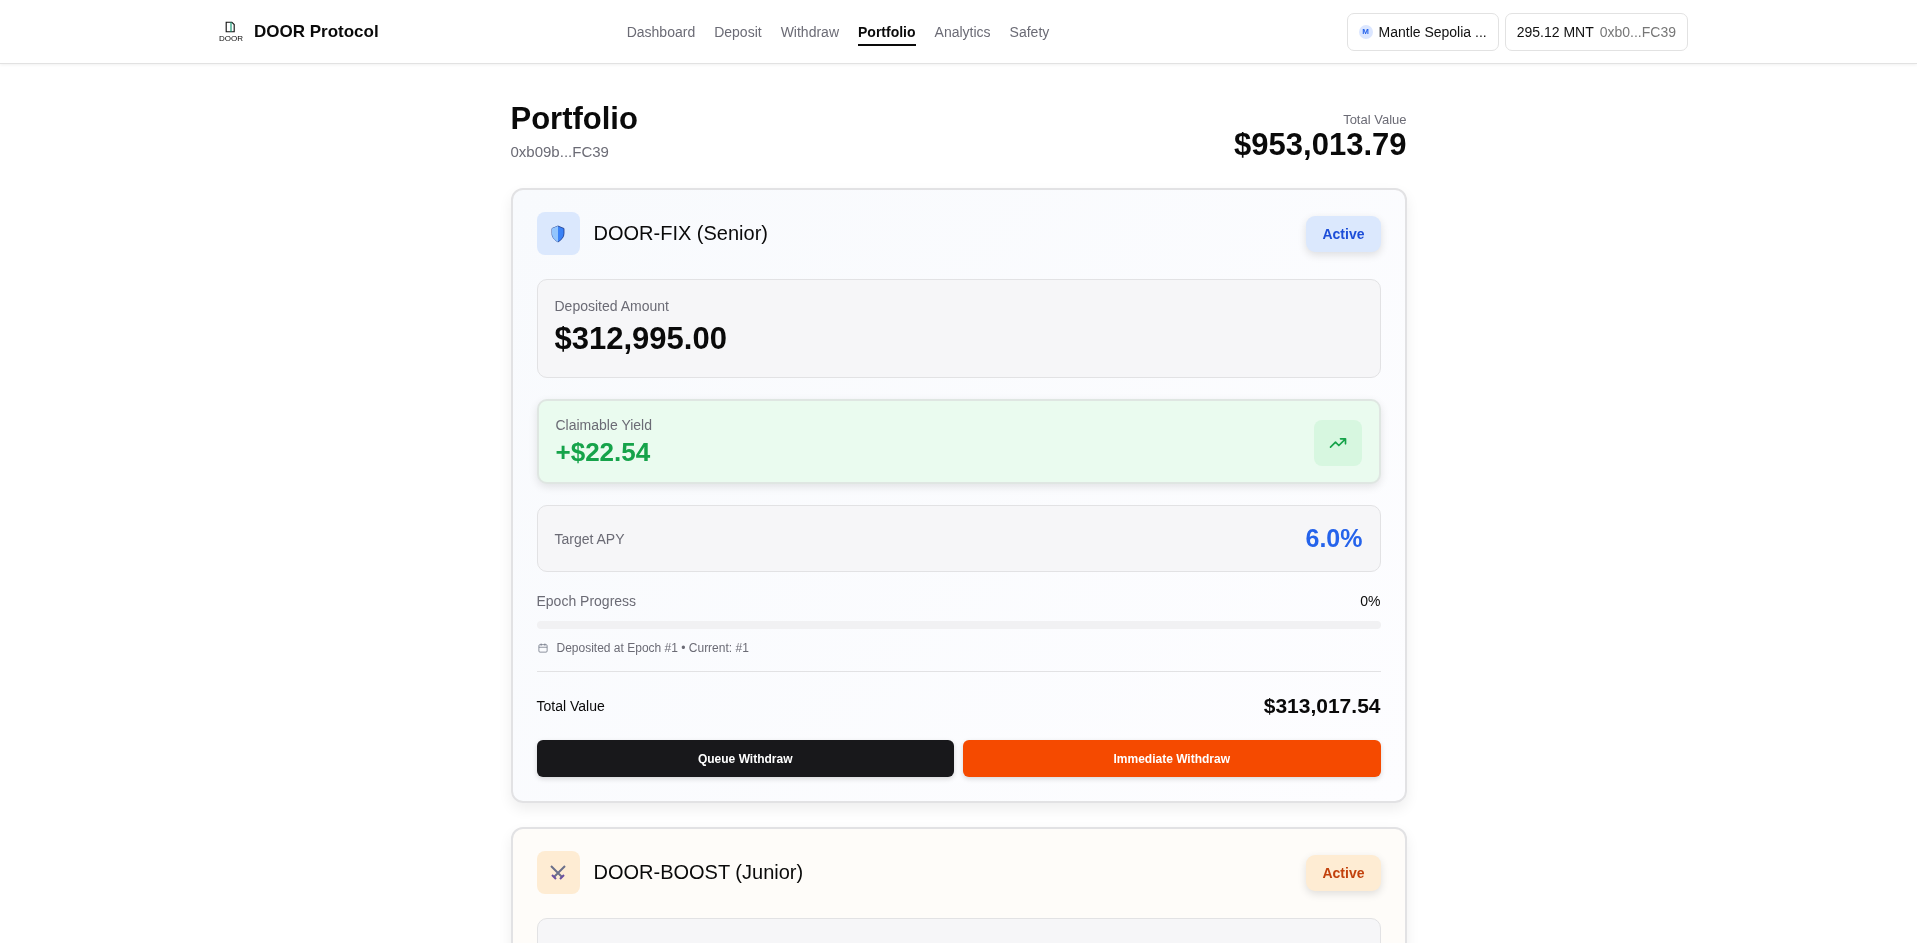 The image size is (1917, 943). What do you see at coordinates (641, 339) in the screenshot?
I see `deposited-amount: $312,995.00` at bounding box center [641, 339].